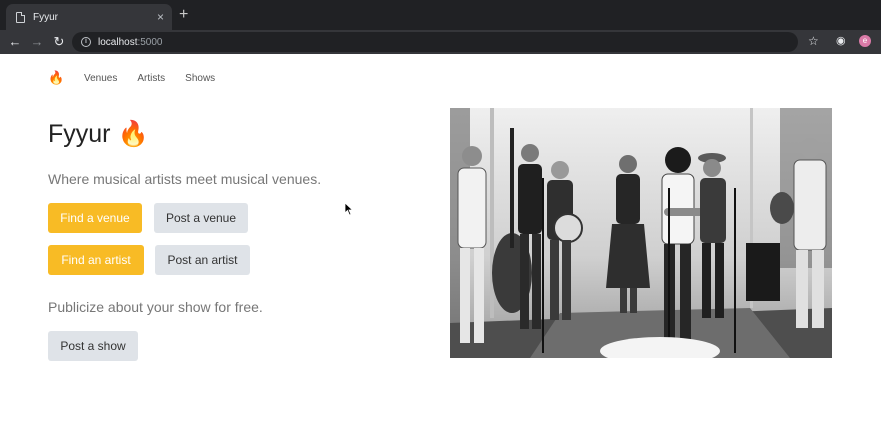  I want to click on close-tab-icon: ×, so click(160, 17).